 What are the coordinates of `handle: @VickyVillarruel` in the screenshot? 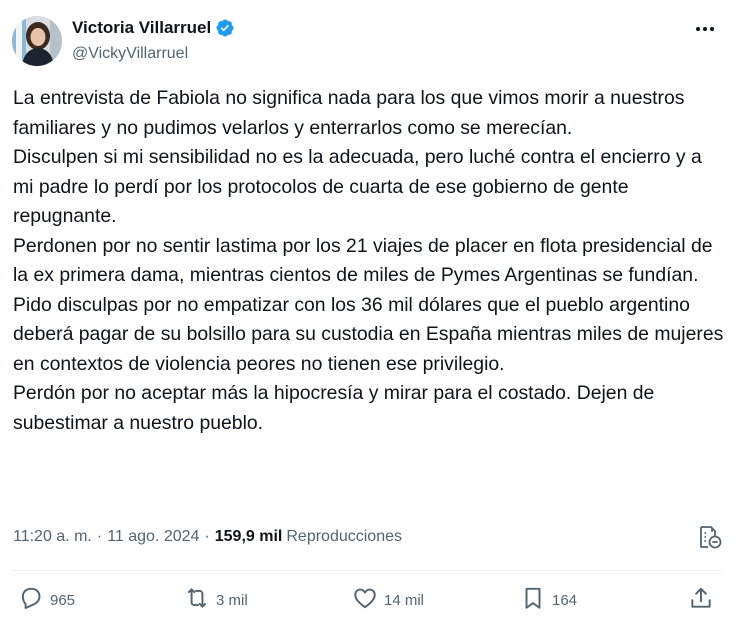 It's located at (153, 54).